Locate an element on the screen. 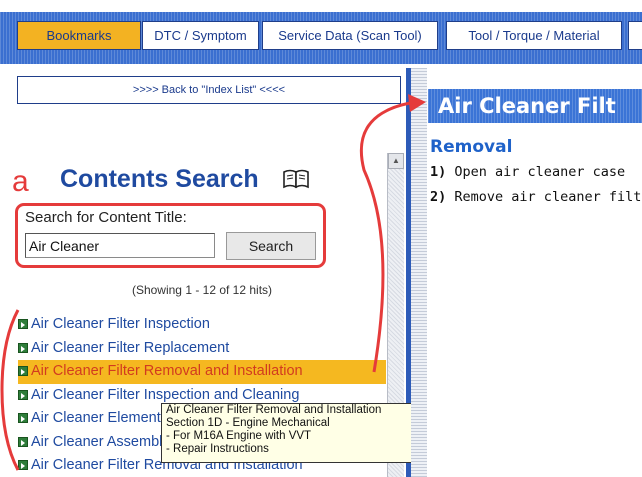 This screenshot has height=477, width=642. scroll-up-arrow-icon: ▲ is located at coordinates (396, 161).